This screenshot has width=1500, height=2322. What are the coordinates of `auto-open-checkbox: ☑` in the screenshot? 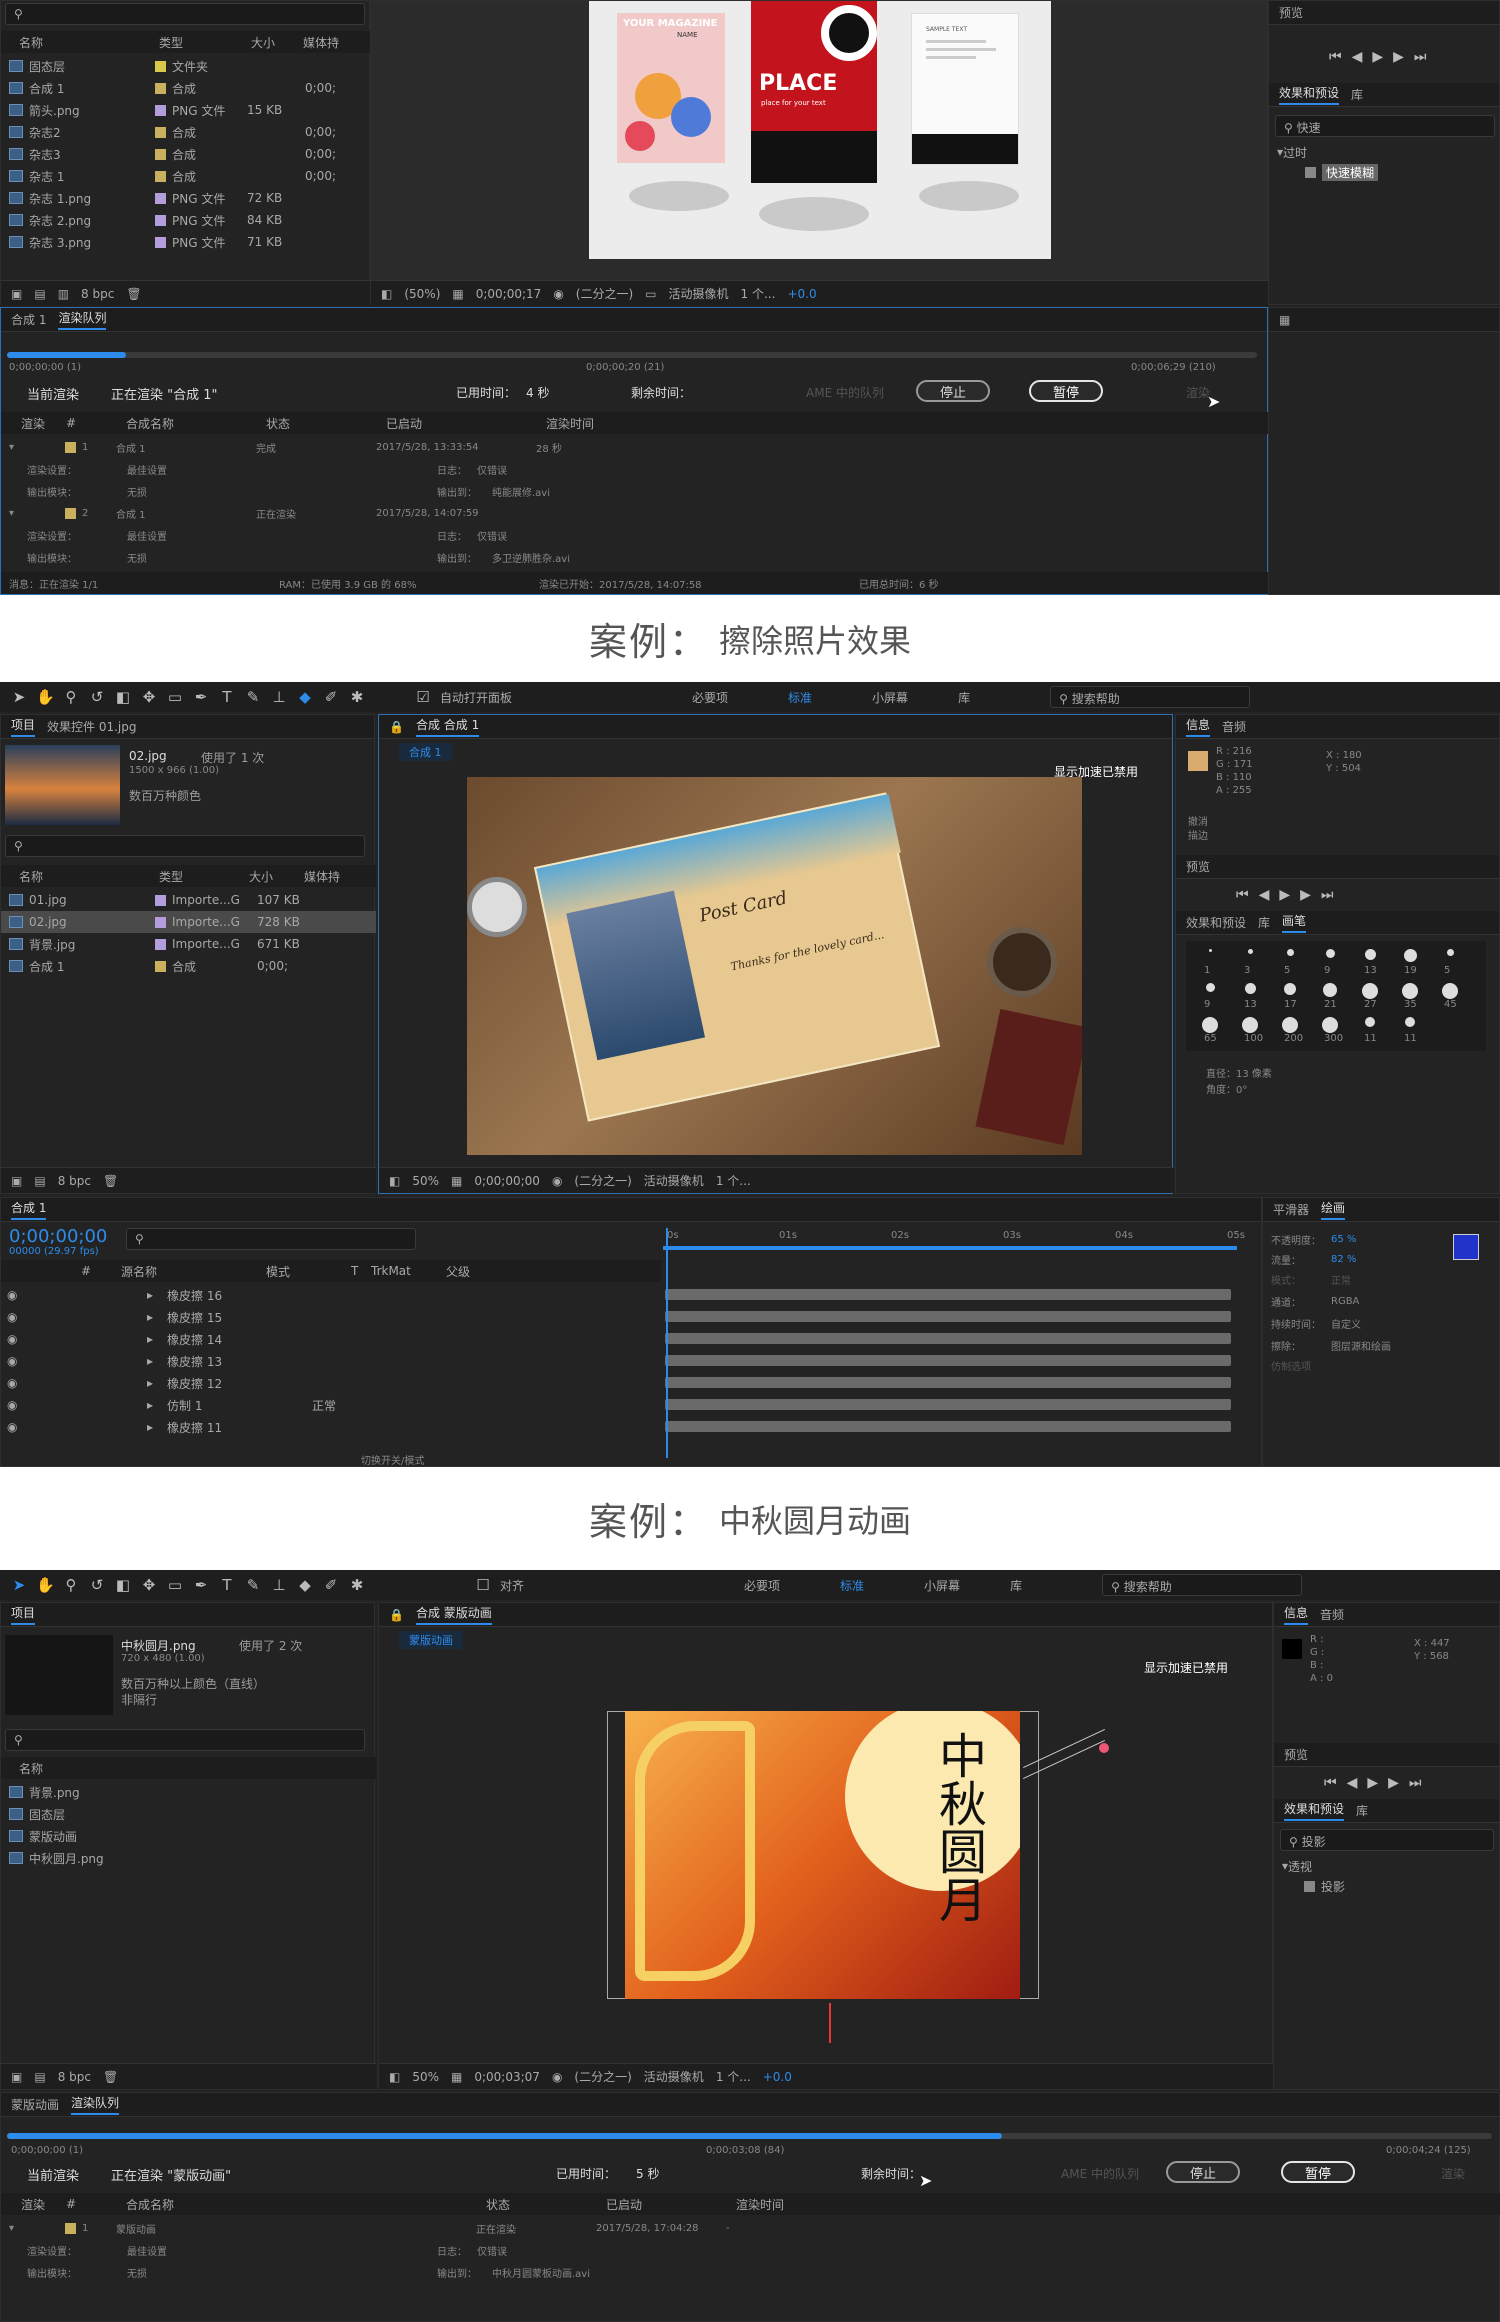 It's located at (423, 697).